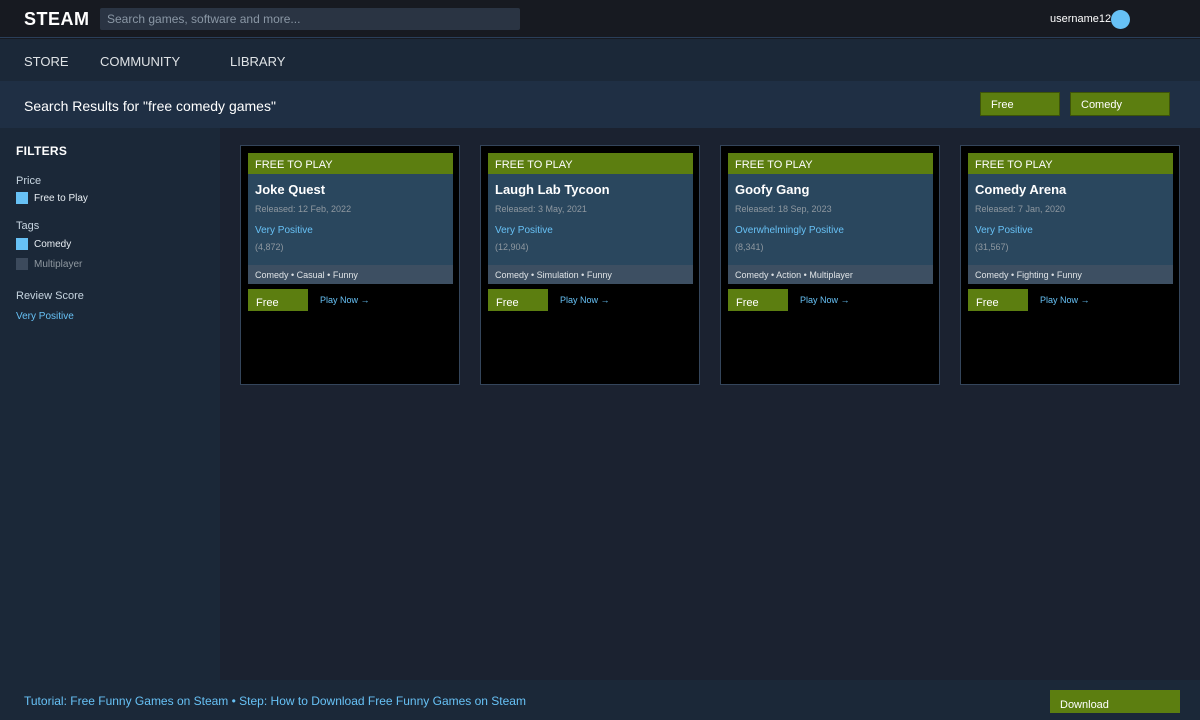  I want to click on review-score-filter: Very Positive, so click(45, 316).